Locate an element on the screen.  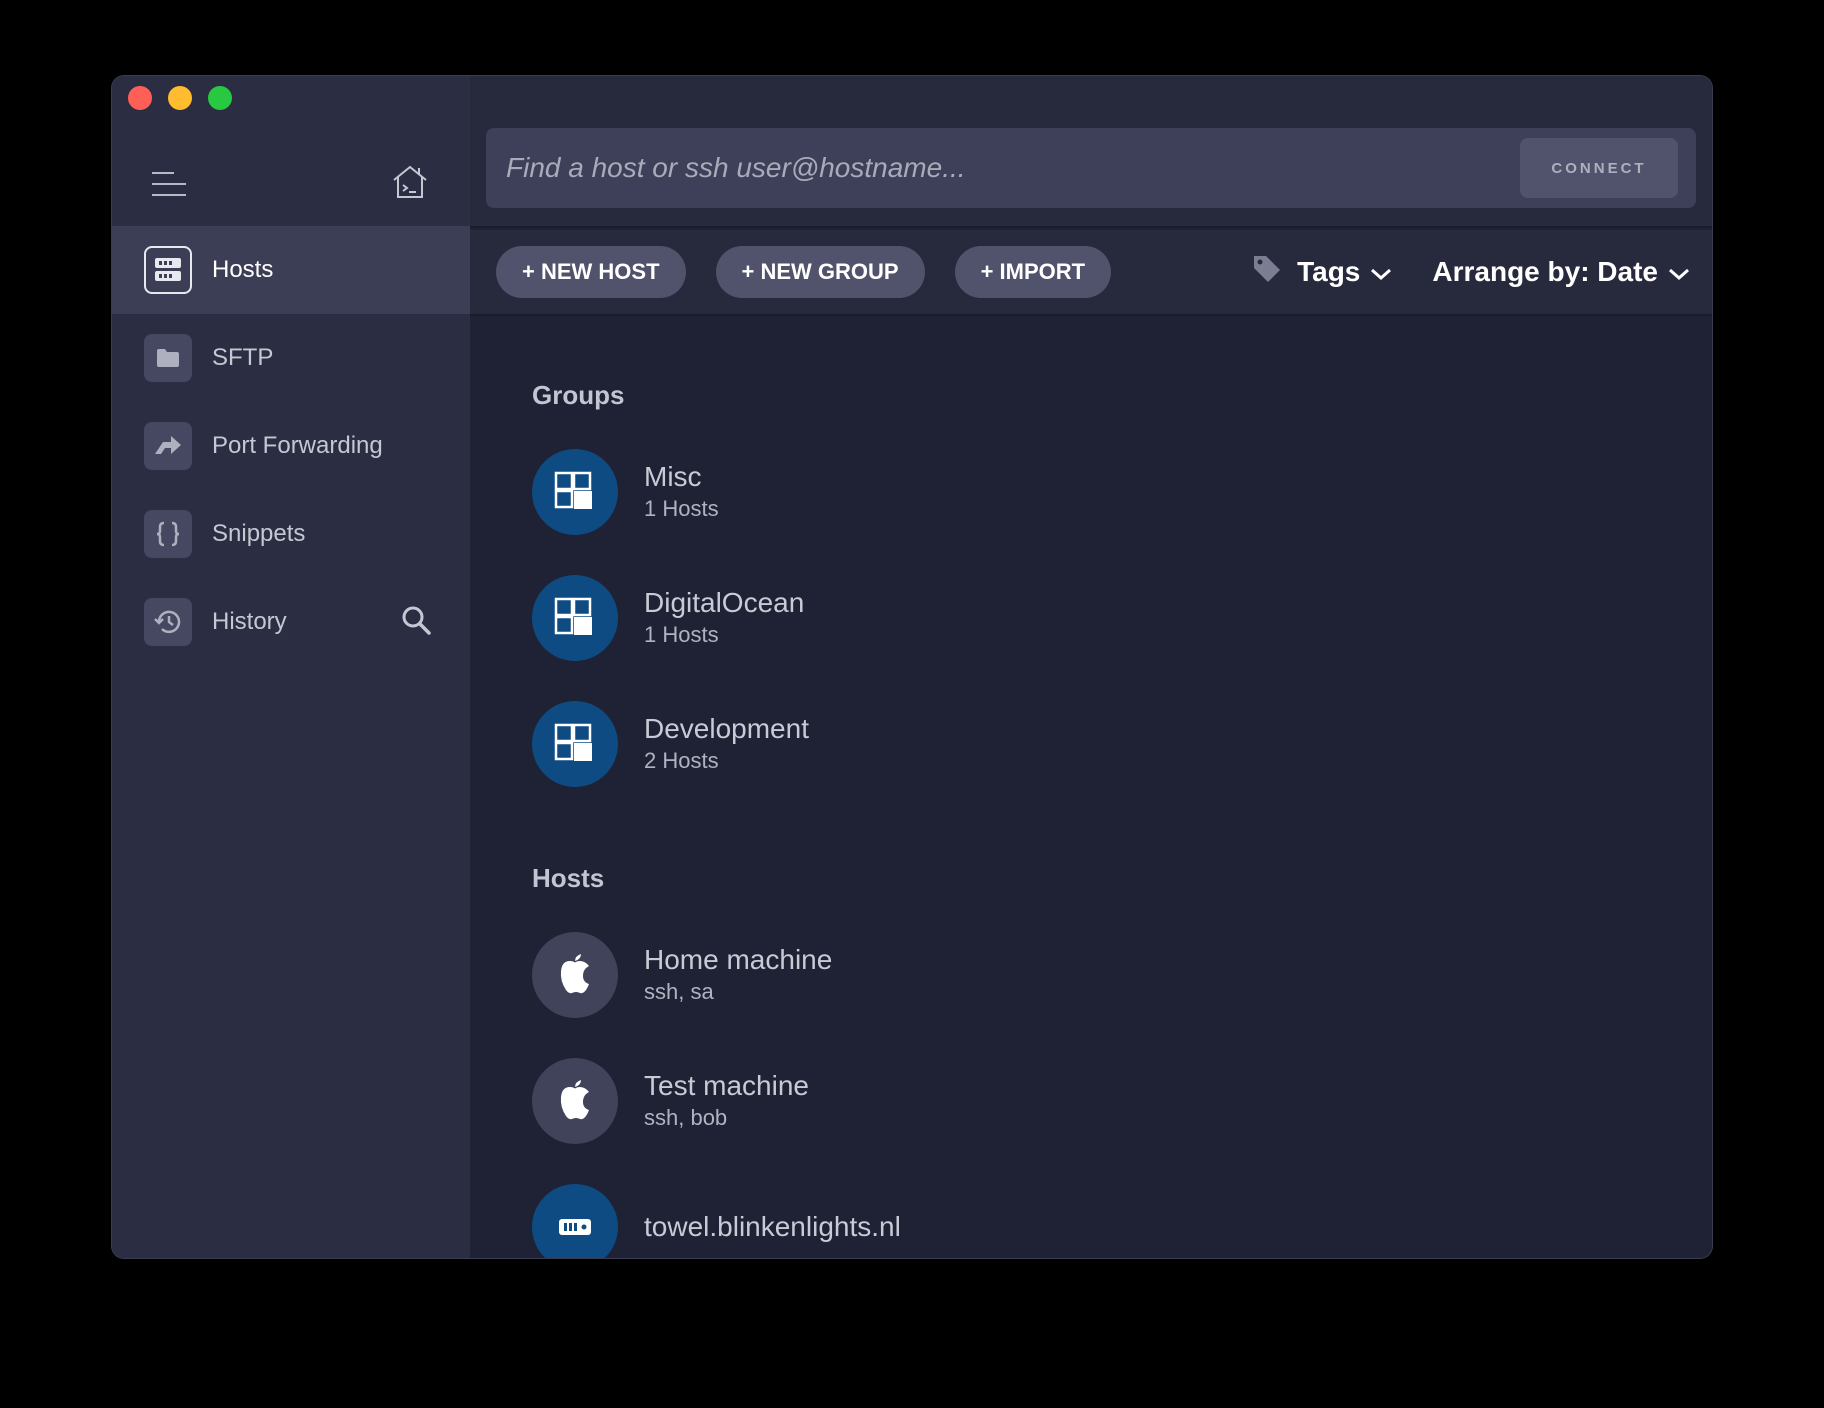
search-input is located at coordinates (1003, 168).